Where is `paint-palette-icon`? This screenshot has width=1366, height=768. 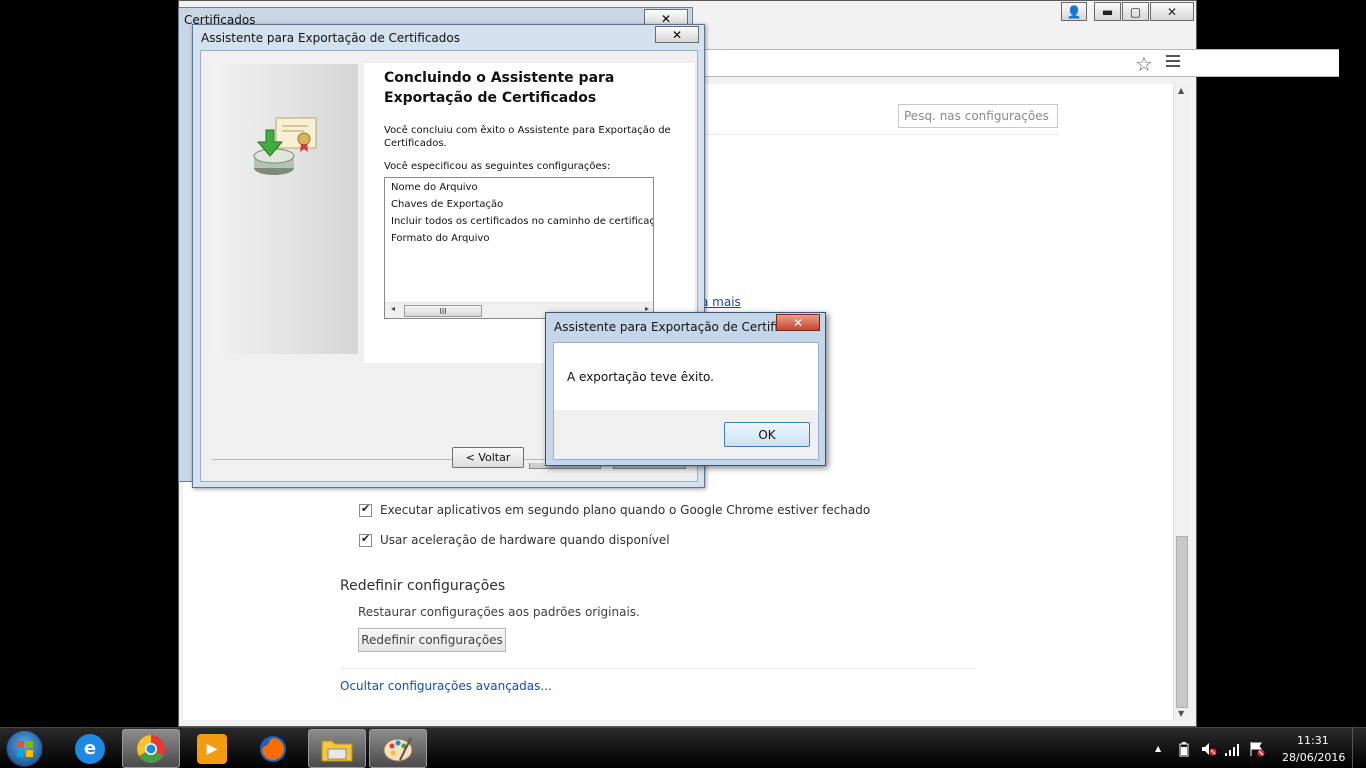
paint-palette-icon is located at coordinates (398, 749).